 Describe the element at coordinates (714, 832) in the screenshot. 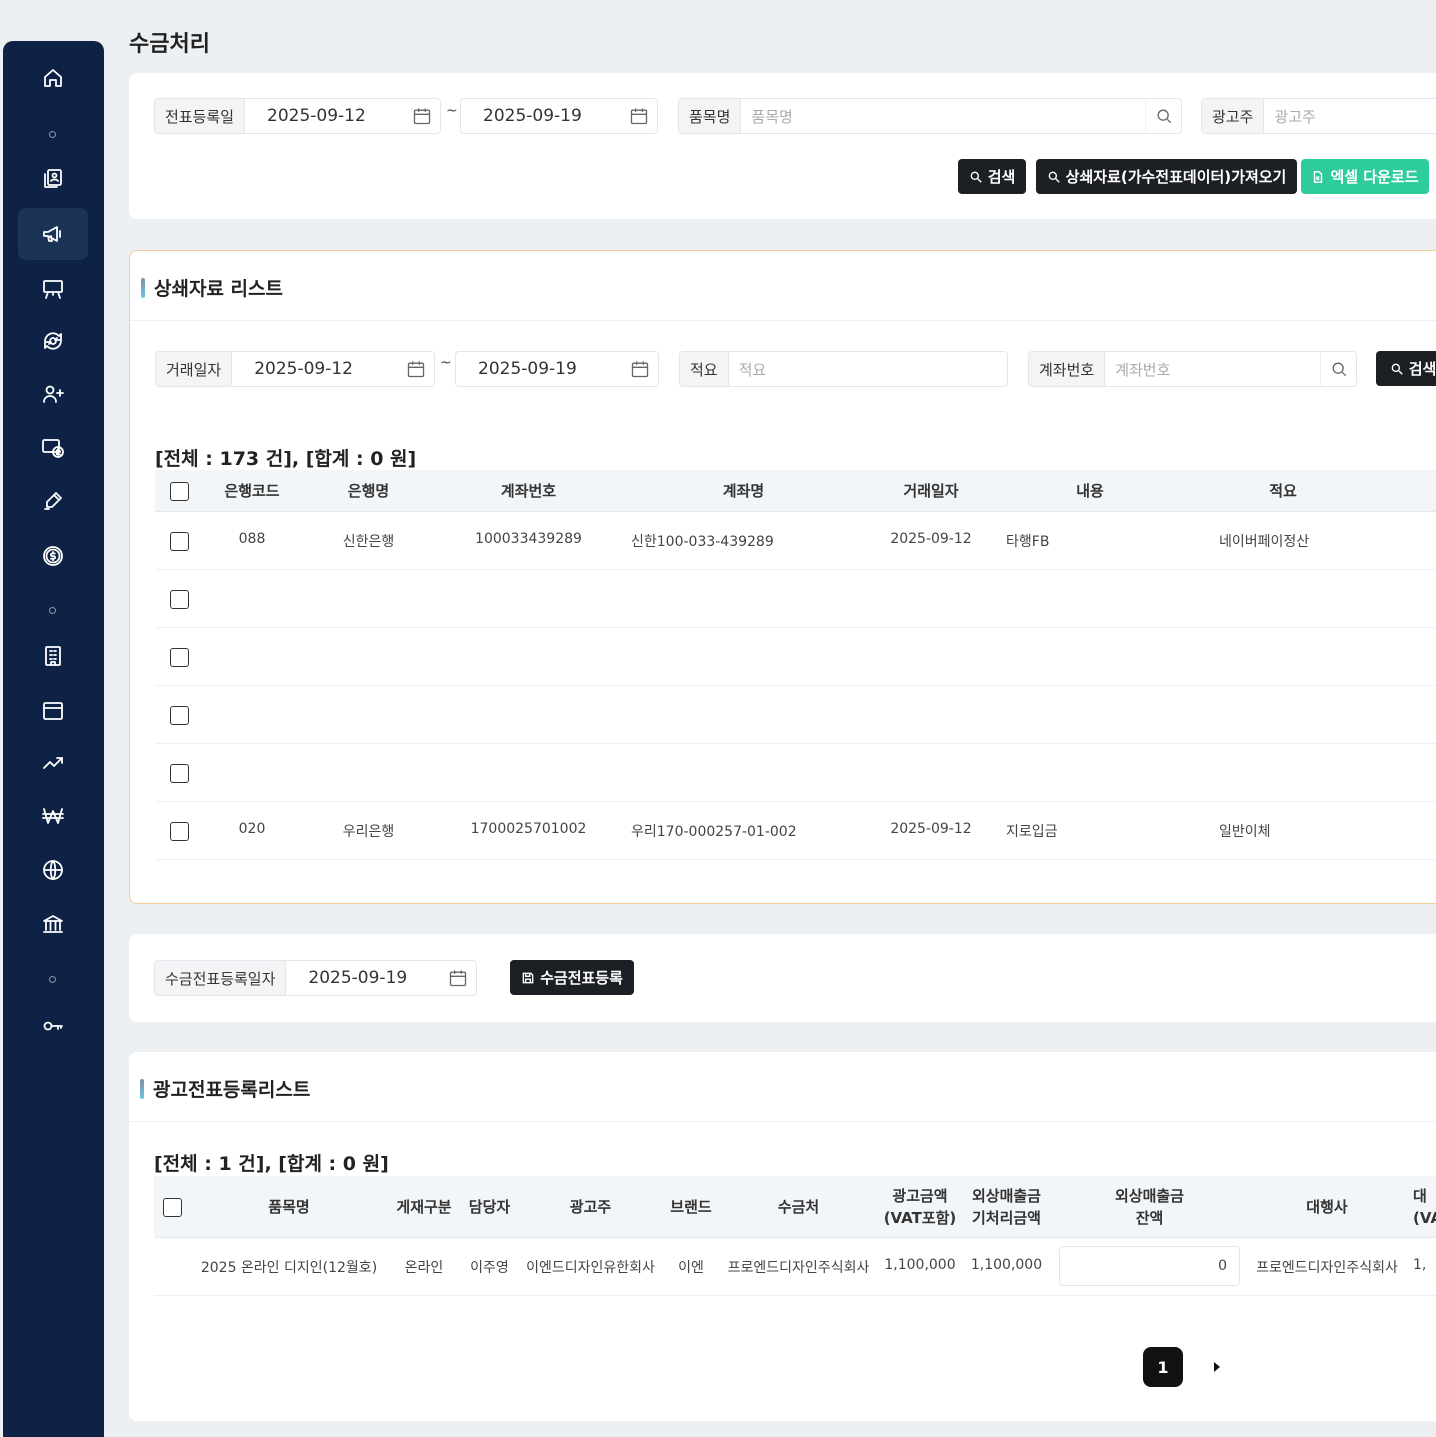

I see `cell-account-name: 우리170-000257-01-002` at that location.